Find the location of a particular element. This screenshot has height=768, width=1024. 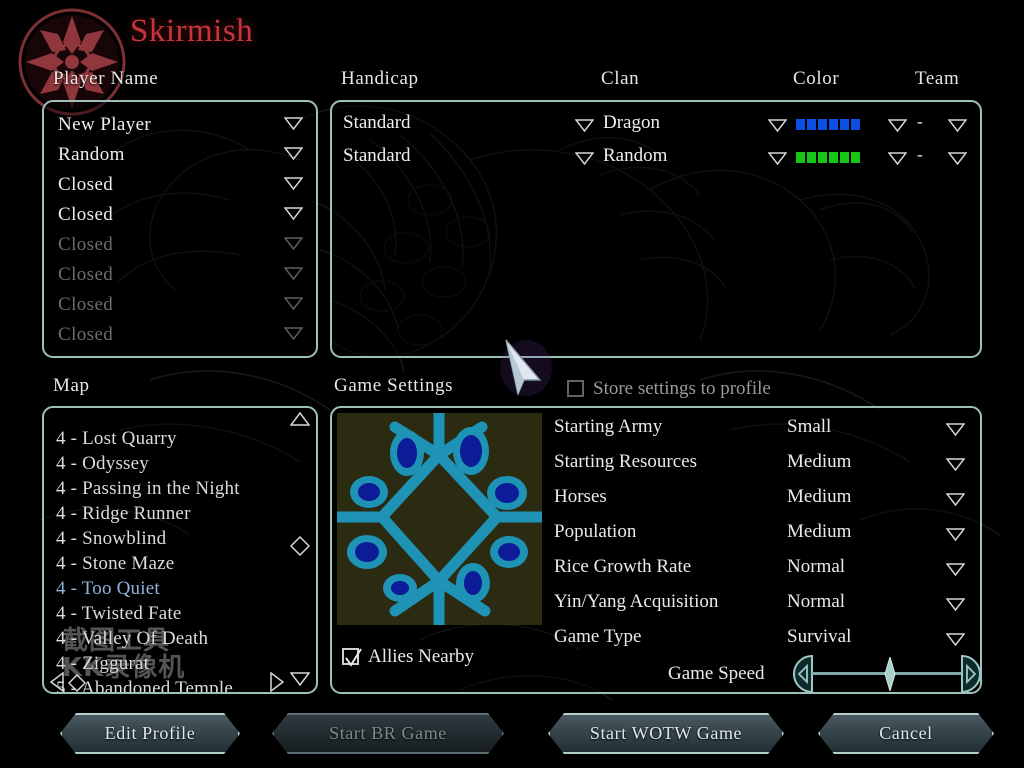

map-list-item: 4 - Snowblind is located at coordinates (111, 539).